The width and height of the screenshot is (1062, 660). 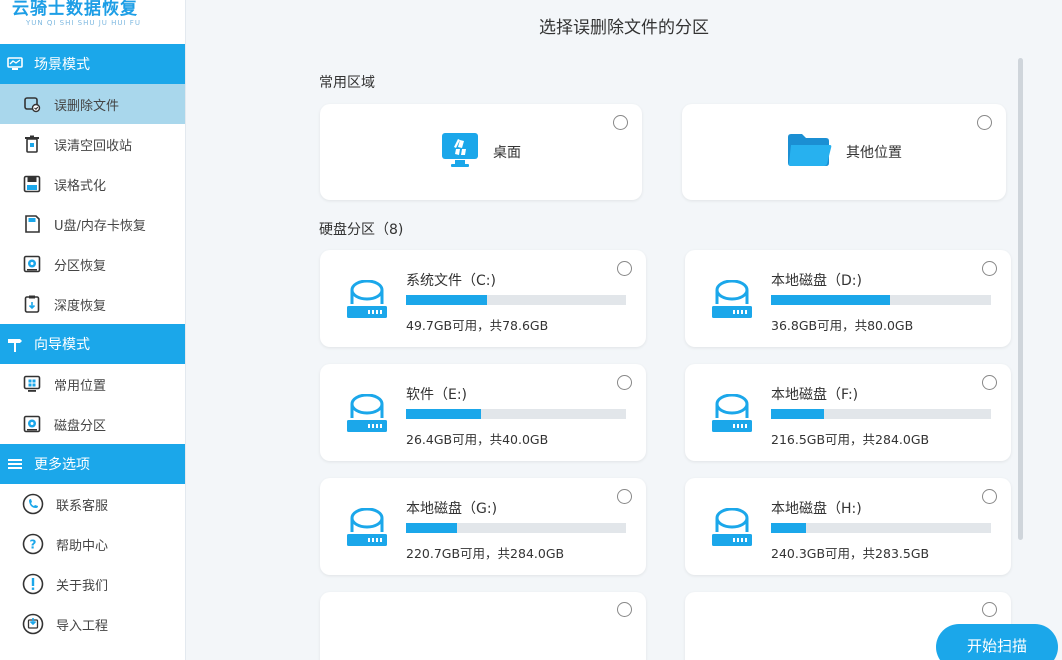 I want to click on brand-logo: 云骑士数据恢复 YUN QI SHI SHU JU HUI FU, so click(x=92, y=22).